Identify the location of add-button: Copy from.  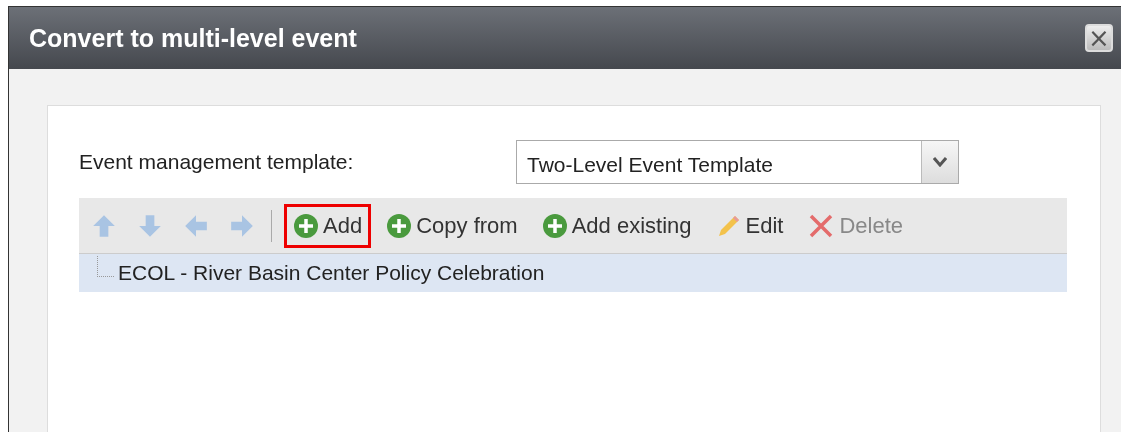
(452, 225).